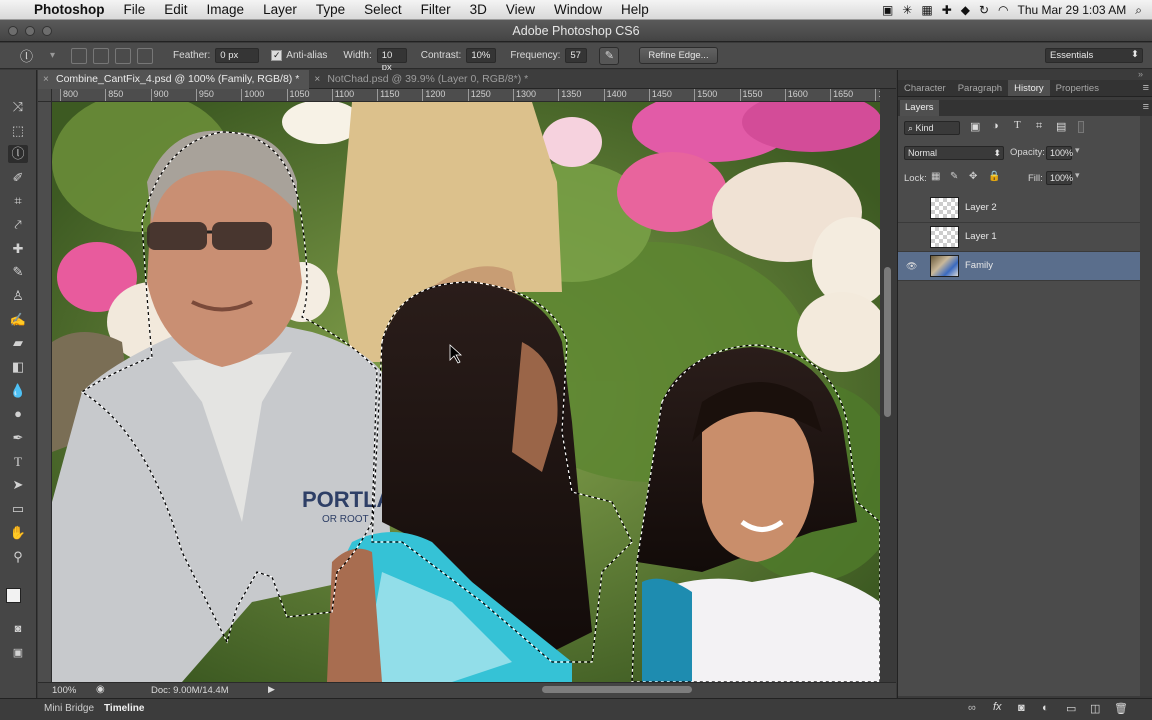  Describe the element at coordinates (995, 126) in the screenshot. I see `filter-adjustment-icon: ◑` at that location.